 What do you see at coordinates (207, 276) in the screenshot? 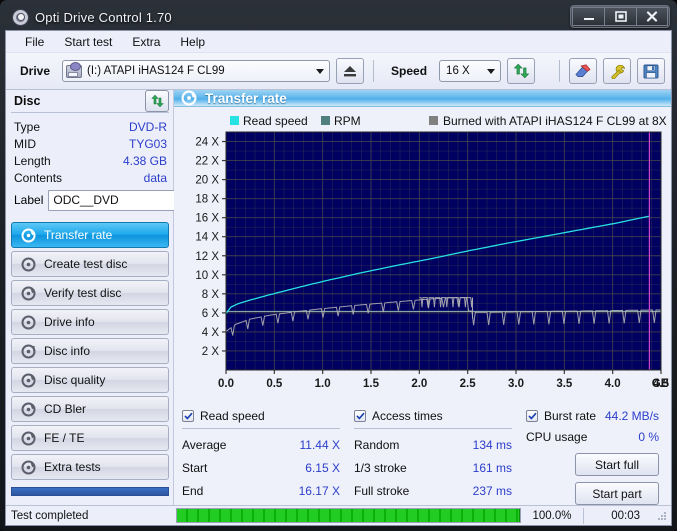
I see `svg-text: 10 X` at bounding box center [207, 276].